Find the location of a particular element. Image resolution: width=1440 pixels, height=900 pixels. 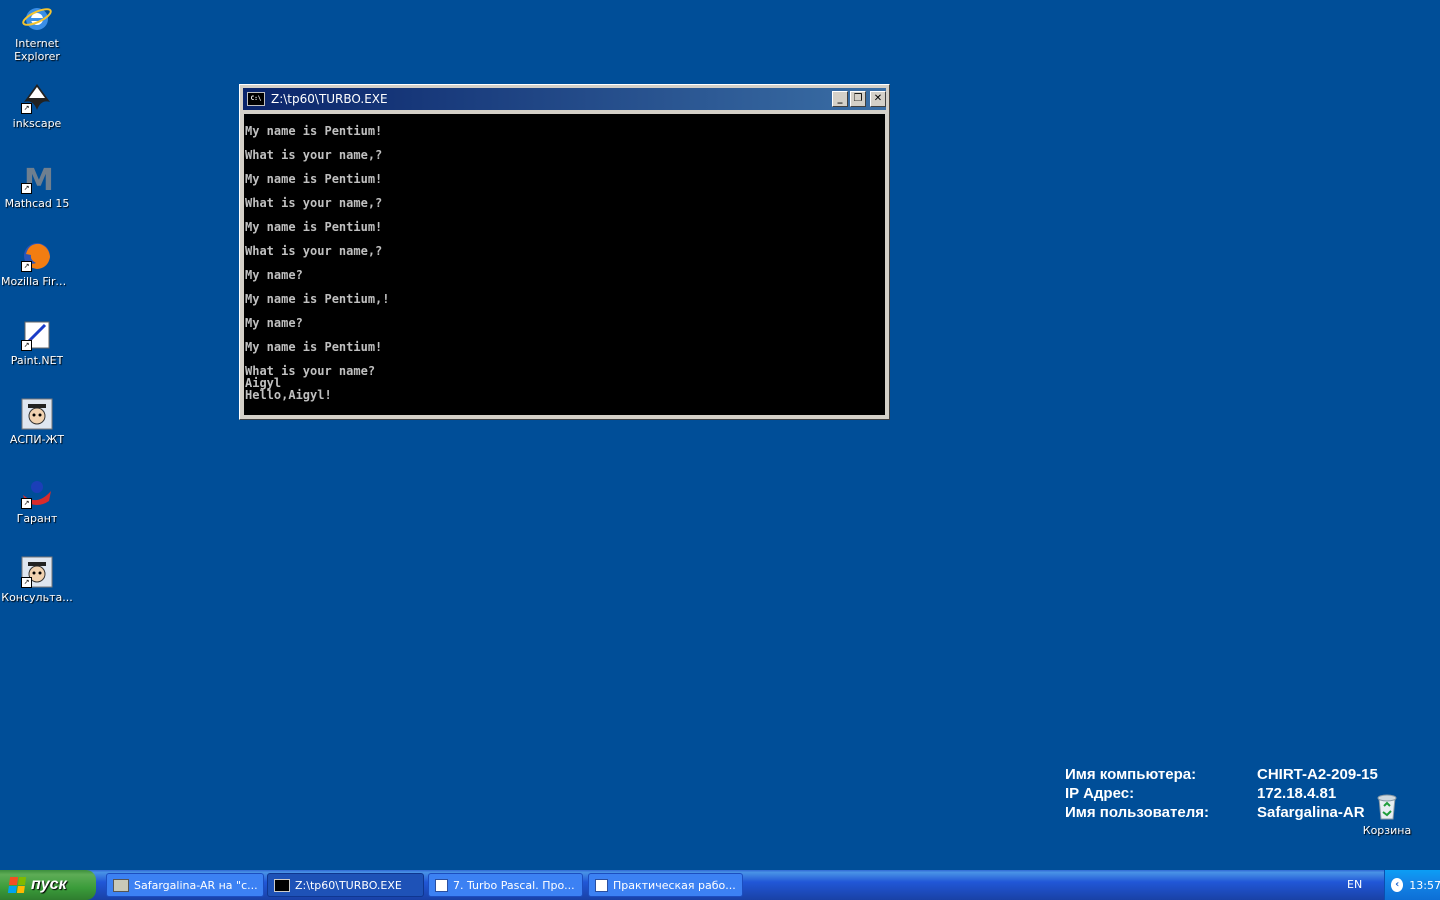

console-line: My name is Pentium,! is located at coordinates (317, 299).